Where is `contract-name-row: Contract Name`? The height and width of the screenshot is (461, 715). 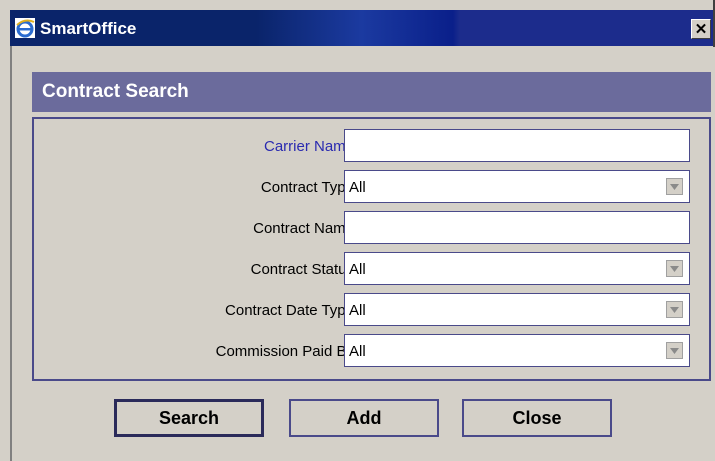 contract-name-row: Contract Name is located at coordinates (371, 228).